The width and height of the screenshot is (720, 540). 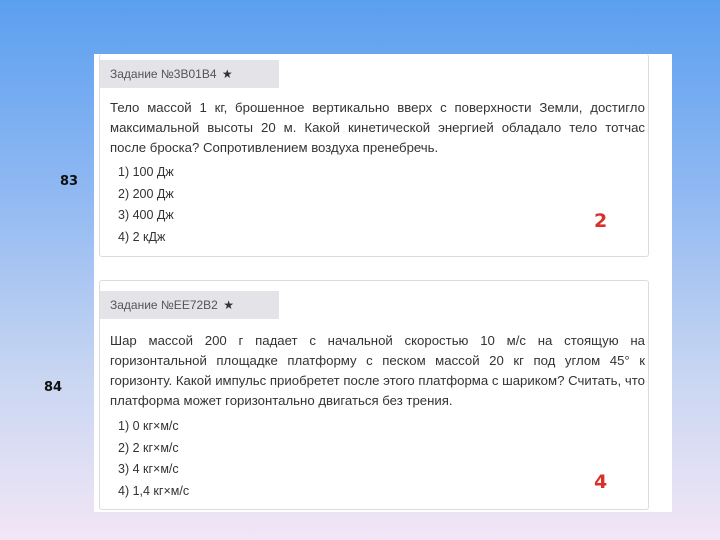 What do you see at coordinates (142, 236) in the screenshot?
I see `option-4: 4) 2 кДж` at bounding box center [142, 236].